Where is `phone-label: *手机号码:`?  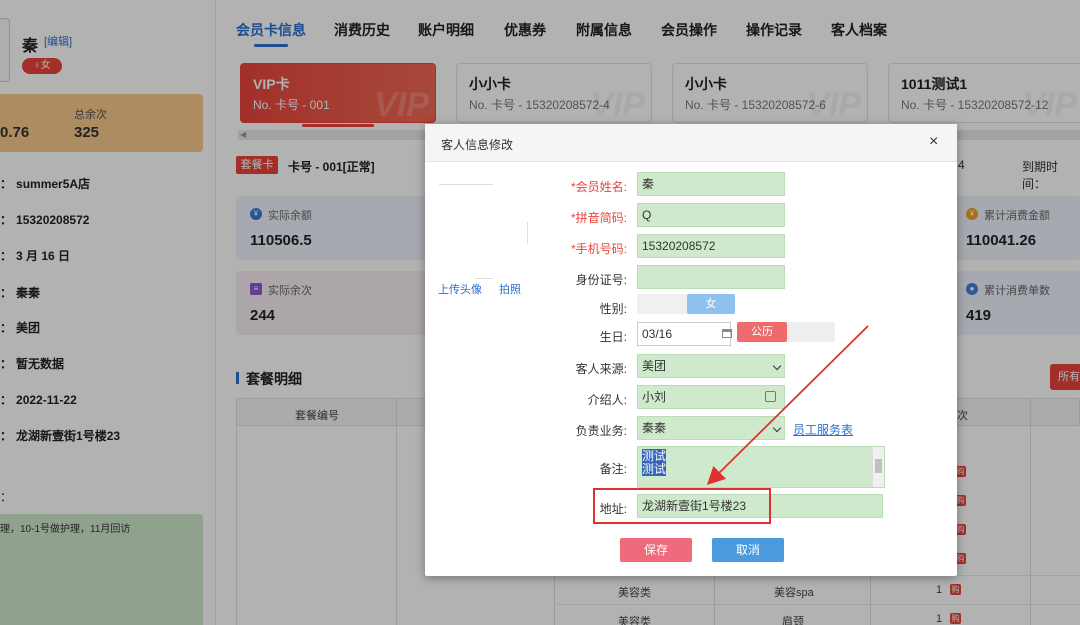
phone-label: *手机号码: is located at coordinates (598, 249).